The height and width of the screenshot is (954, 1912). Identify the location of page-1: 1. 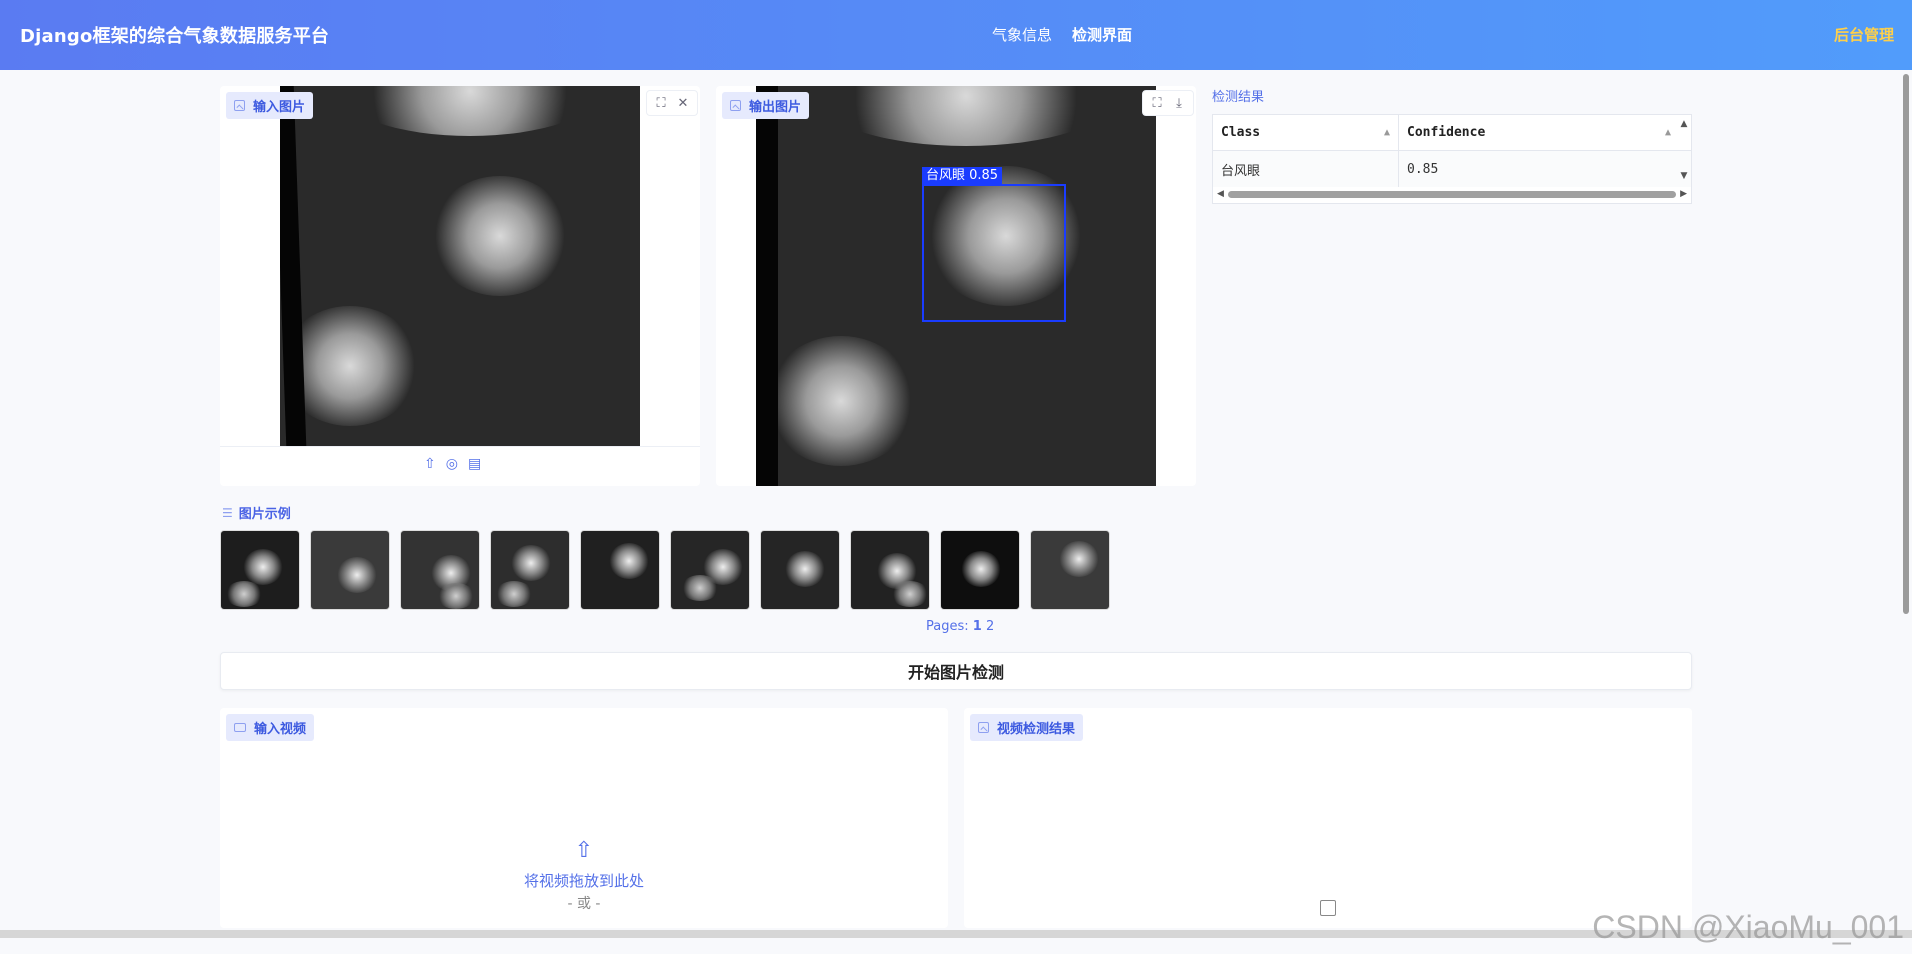
(977, 626).